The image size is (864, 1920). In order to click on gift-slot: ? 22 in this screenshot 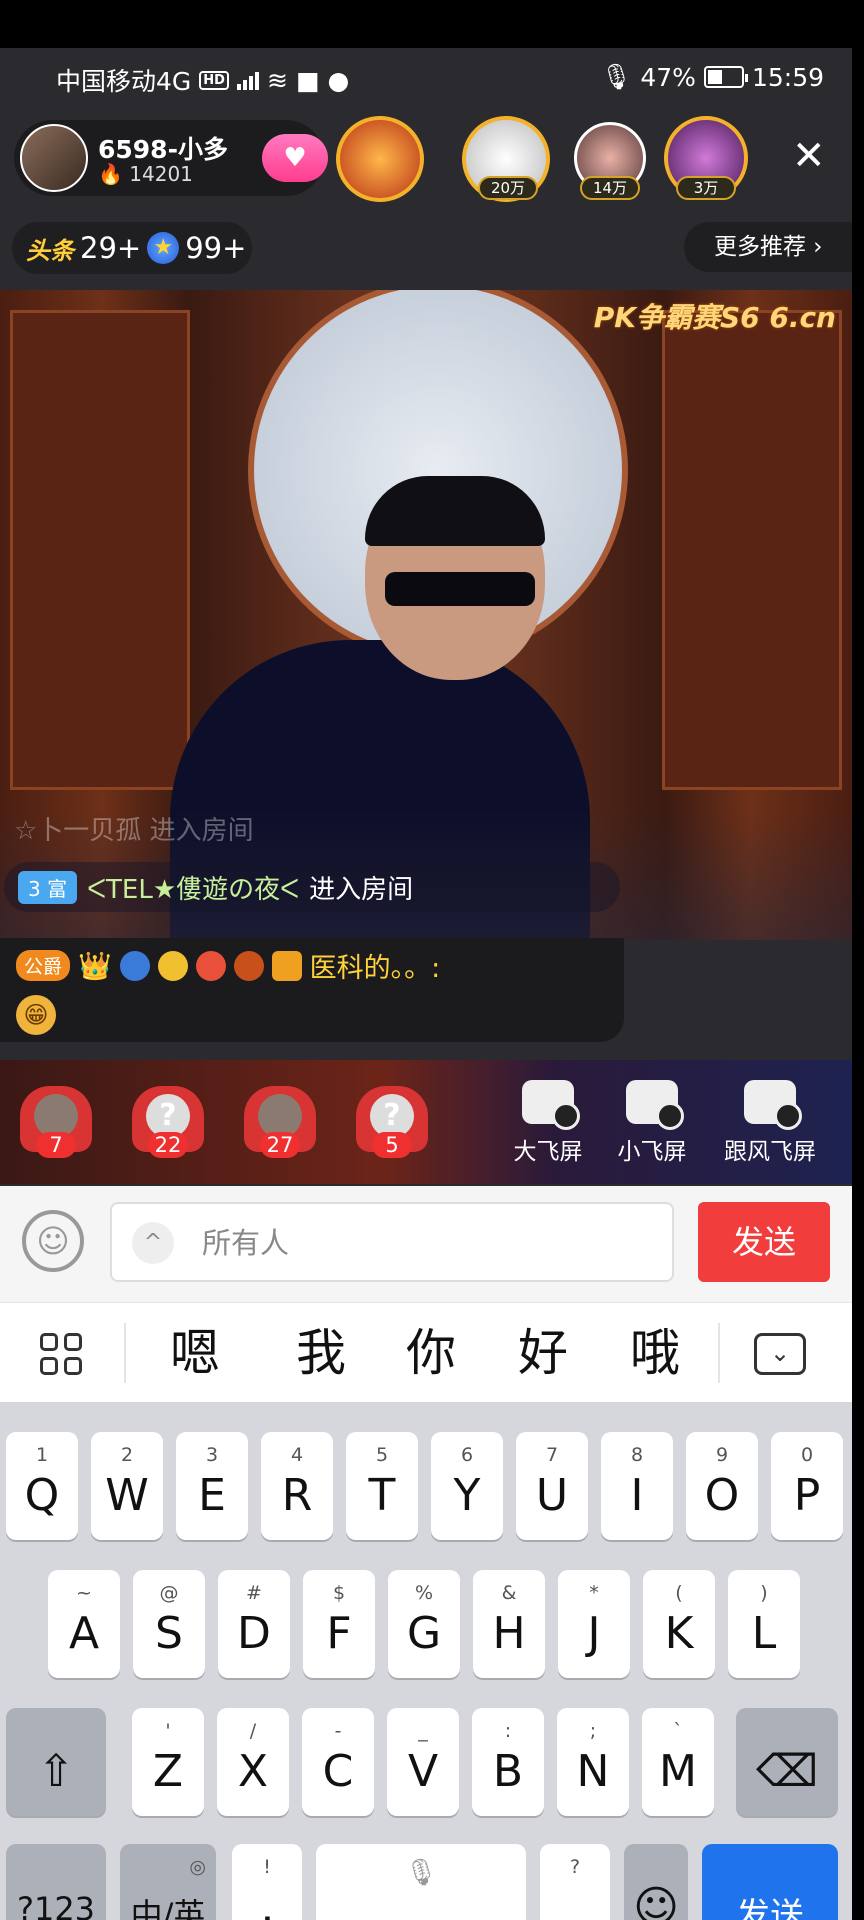, I will do `click(168, 1122)`.